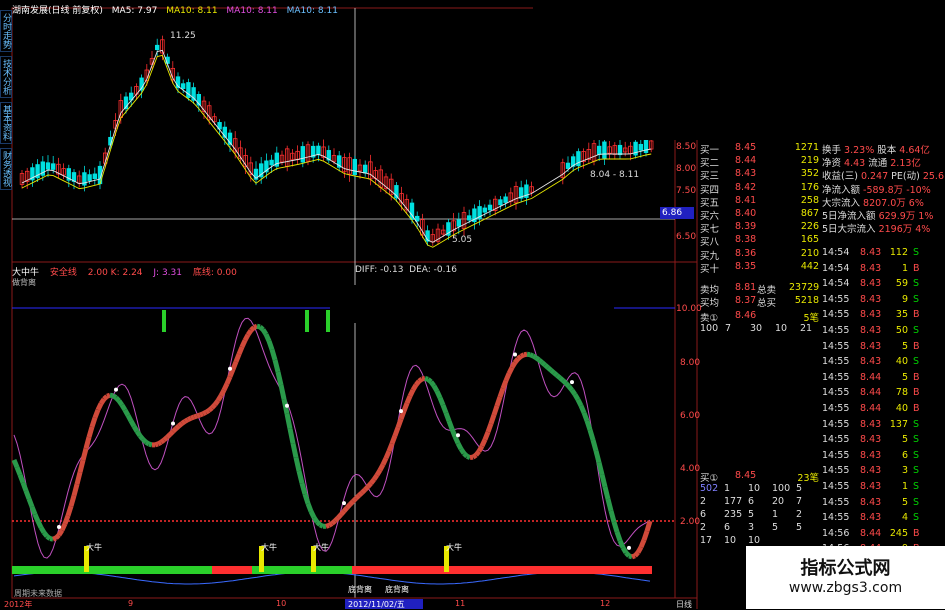  What do you see at coordinates (876, 227) in the screenshot?
I see `stat-row: 5日大宗流入 2196万 4%` at bounding box center [876, 227].